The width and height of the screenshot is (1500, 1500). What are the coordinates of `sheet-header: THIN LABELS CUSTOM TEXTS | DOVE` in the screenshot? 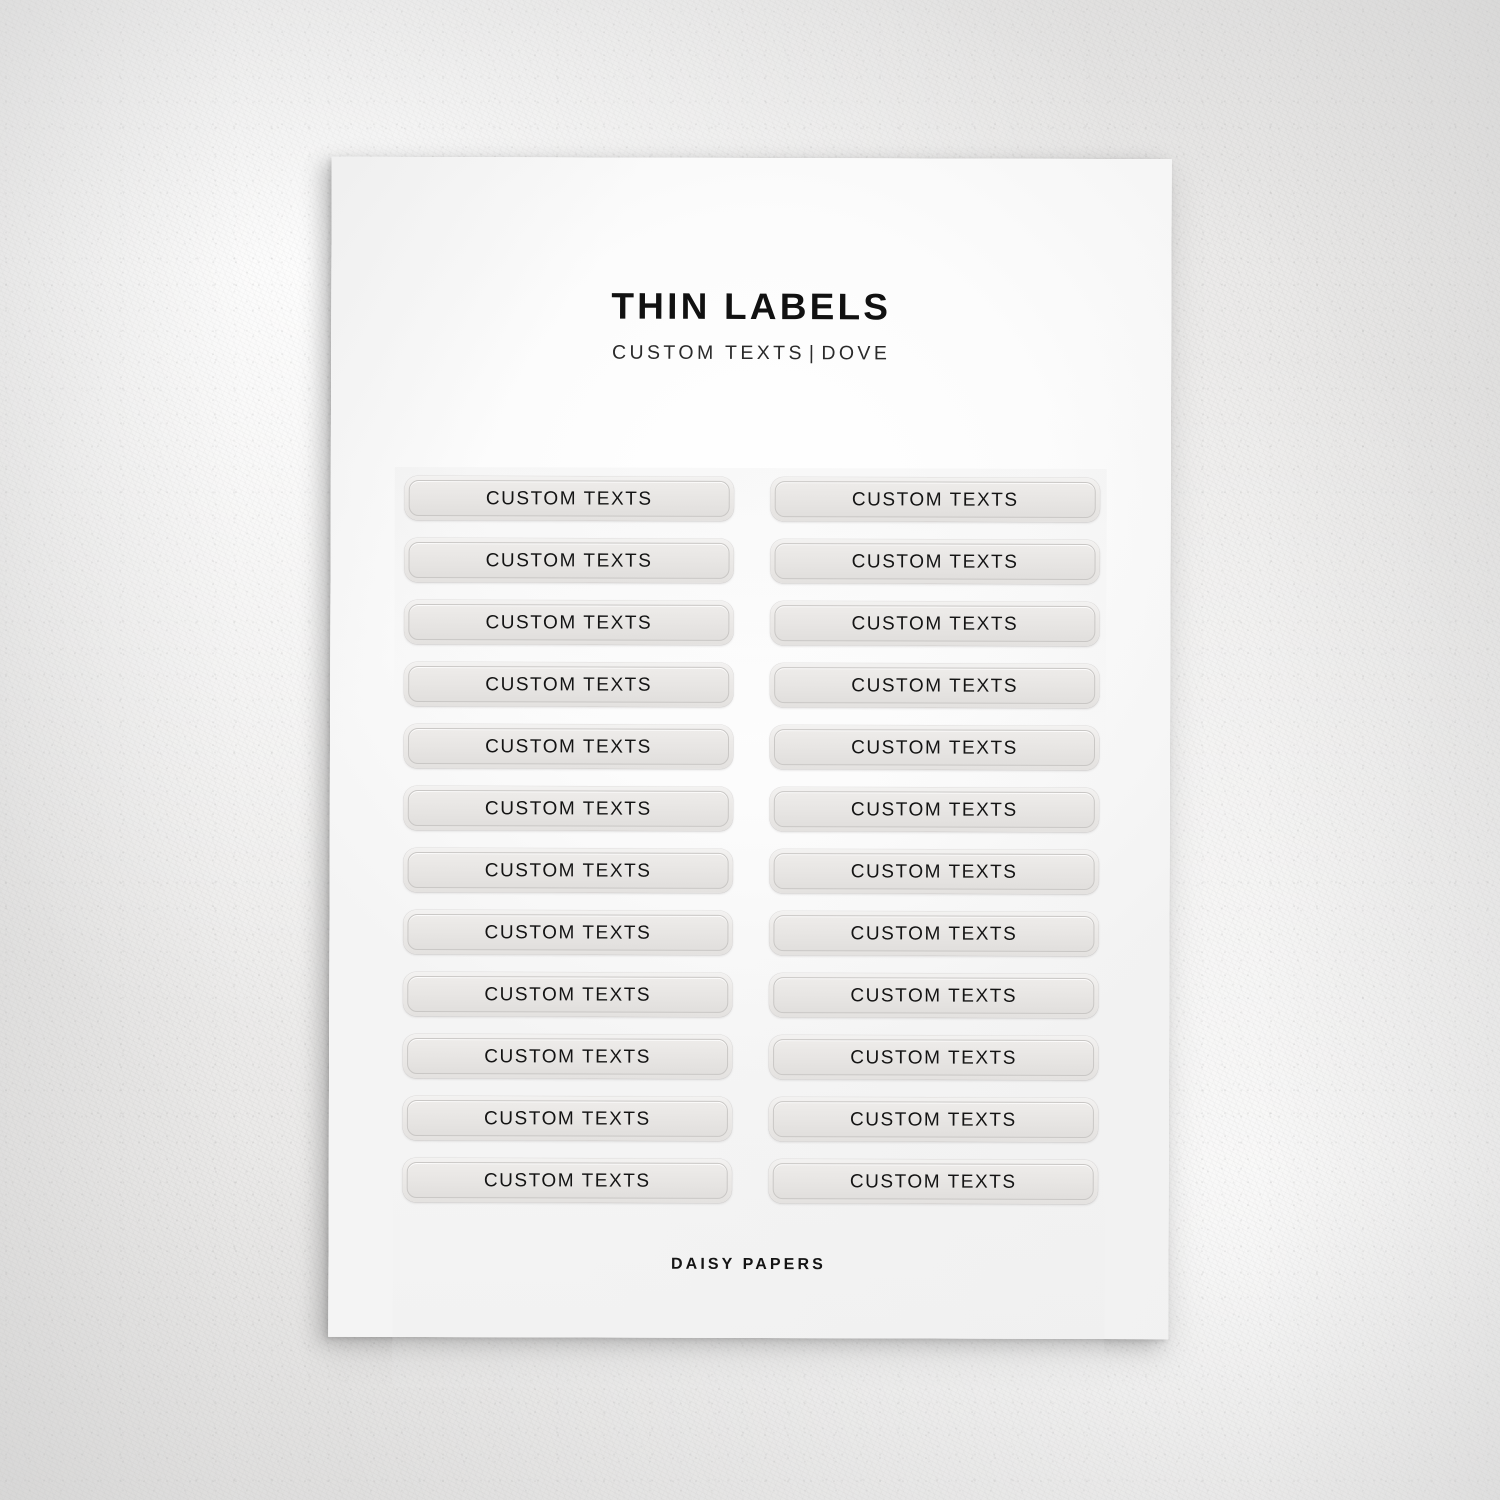 It's located at (751, 325).